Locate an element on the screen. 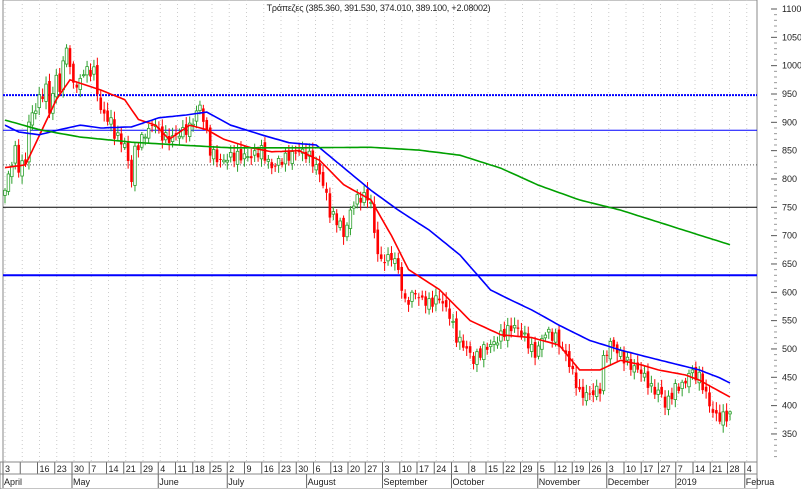 This screenshot has width=801, height=489. y-tick-label: 1000 is located at coordinates (791, 66).